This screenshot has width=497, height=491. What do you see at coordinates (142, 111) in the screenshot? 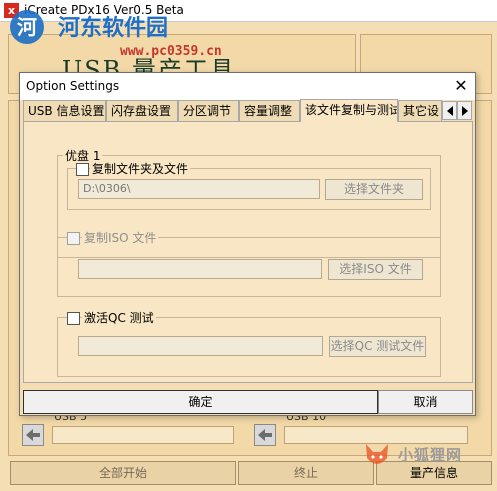
I see `tab-flash-disk: 闪存盘设置` at bounding box center [142, 111].